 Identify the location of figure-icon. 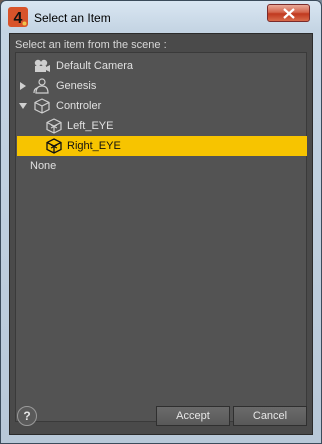
(41, 86).